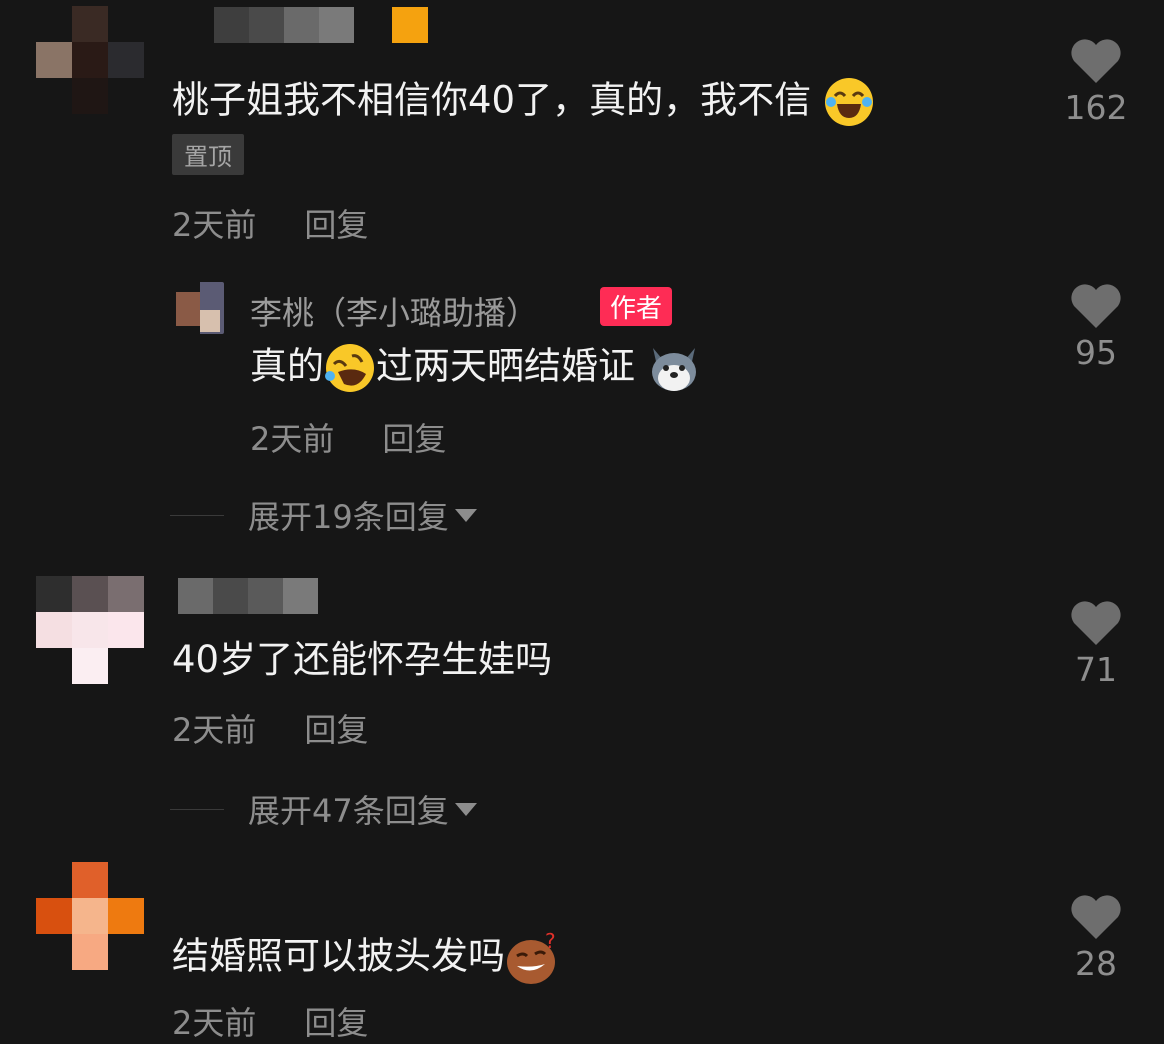 The width and height of the screenshot is (1164, 1044). What do you see at coordinates (636, 306) in the screenshot?
I see `author-badge: 作者` at bounding box center [636, 306].